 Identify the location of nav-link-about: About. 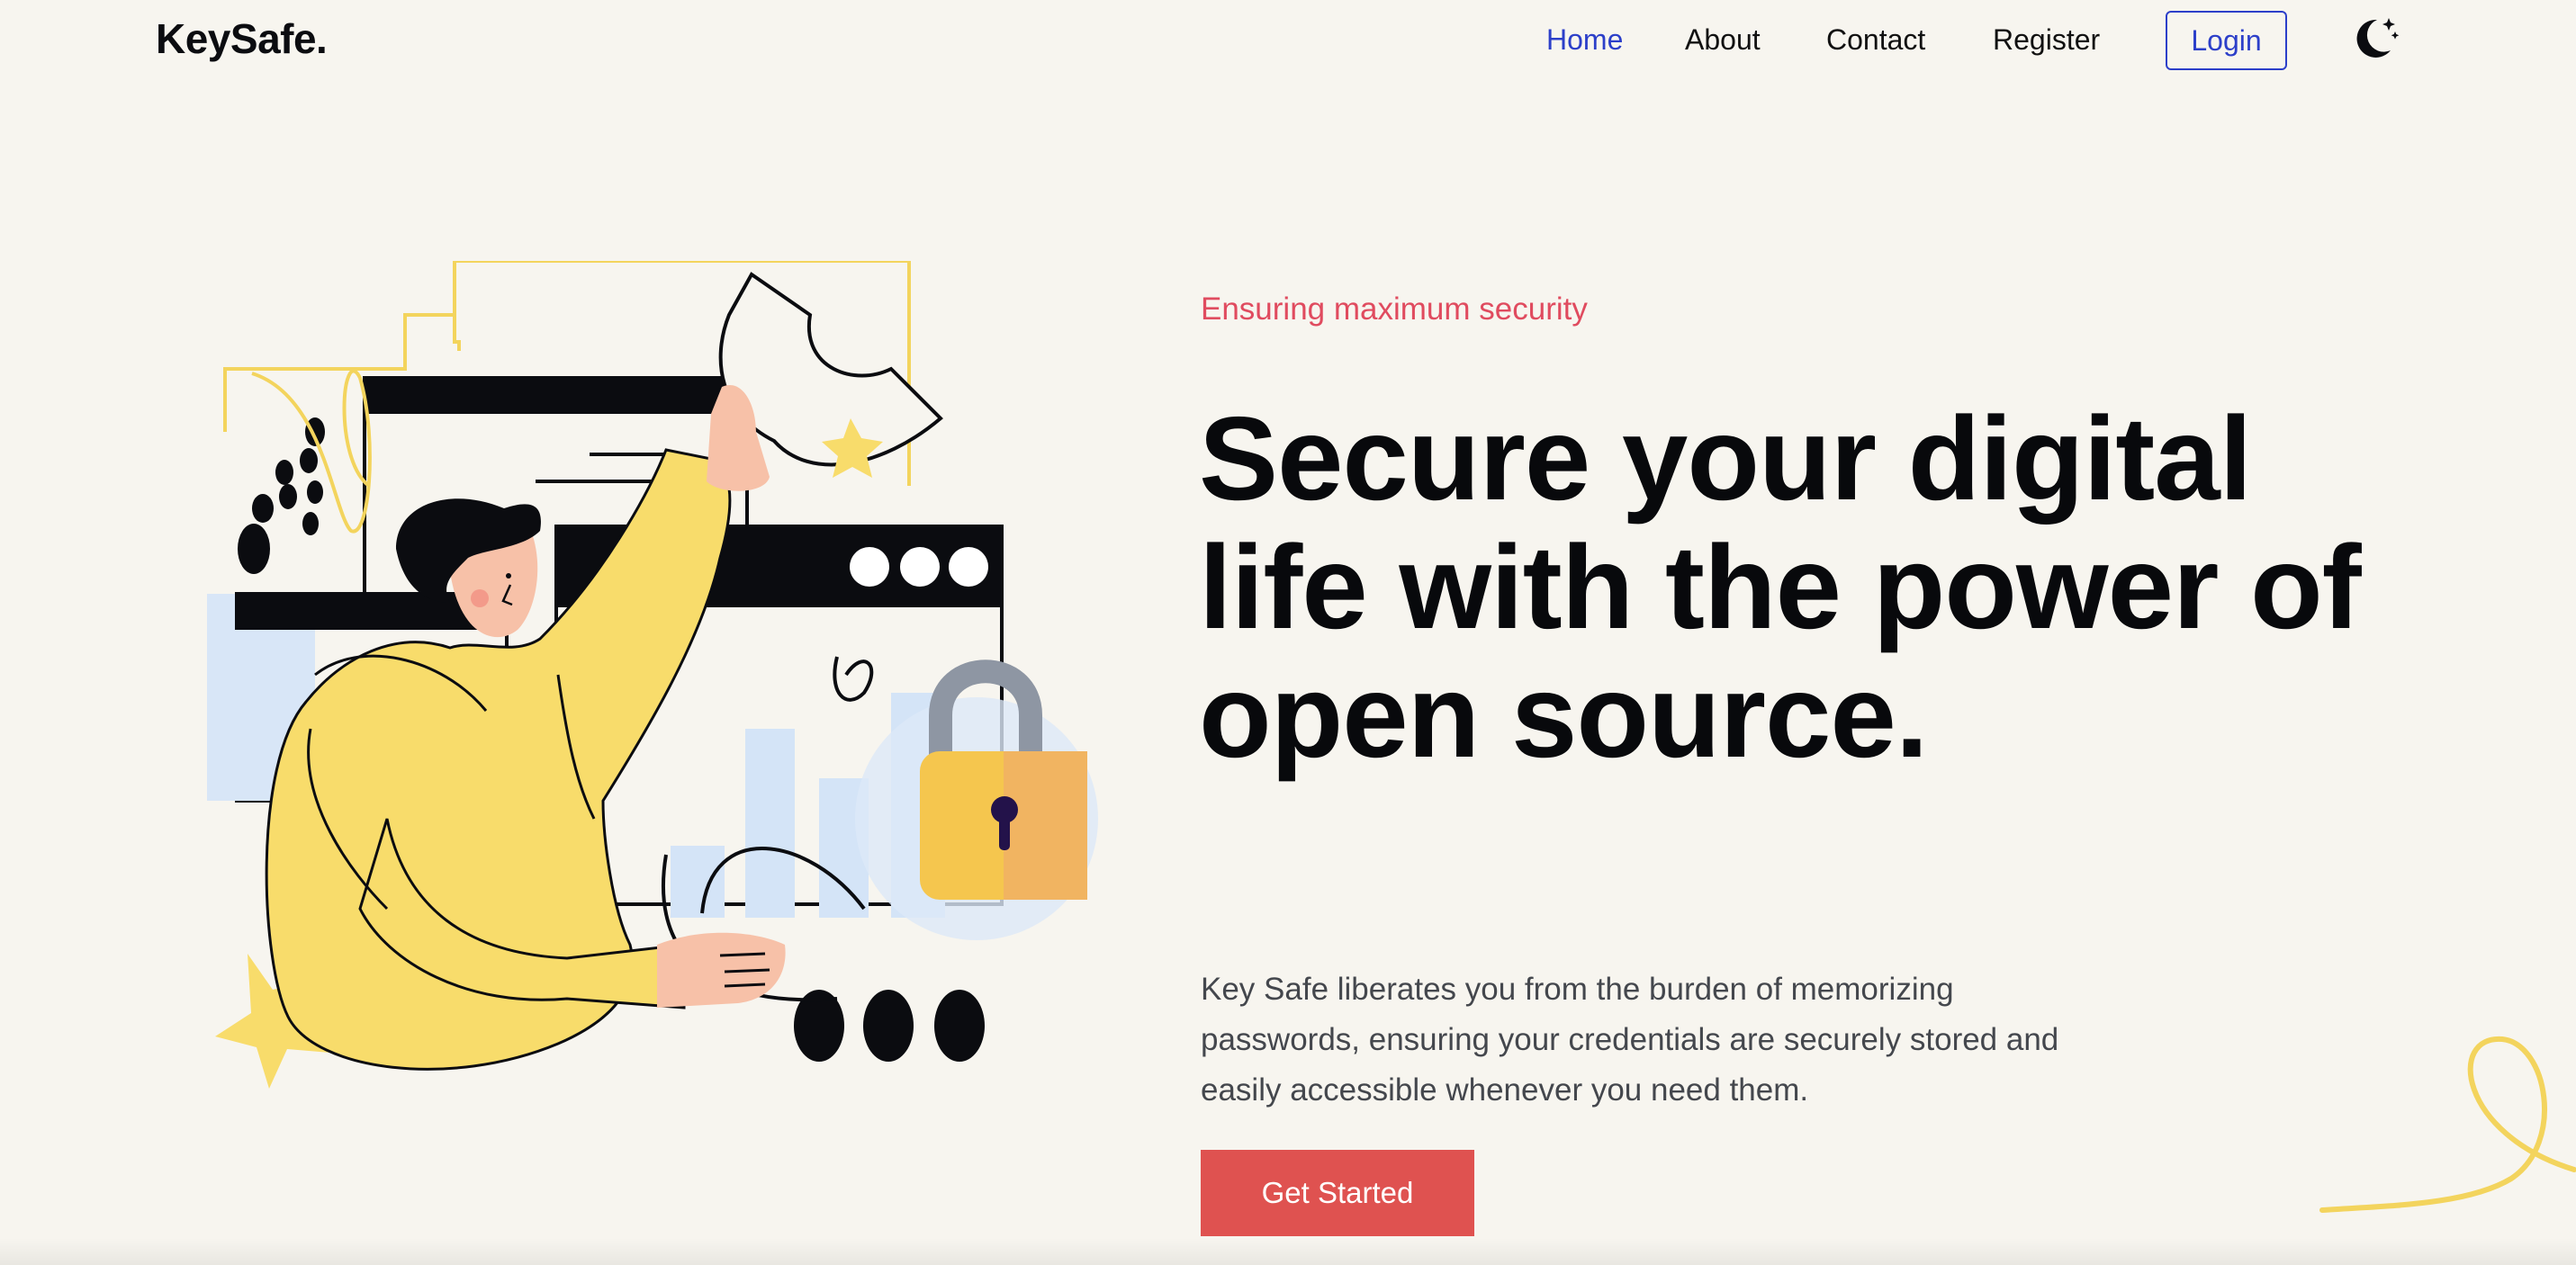
(1723, 39).